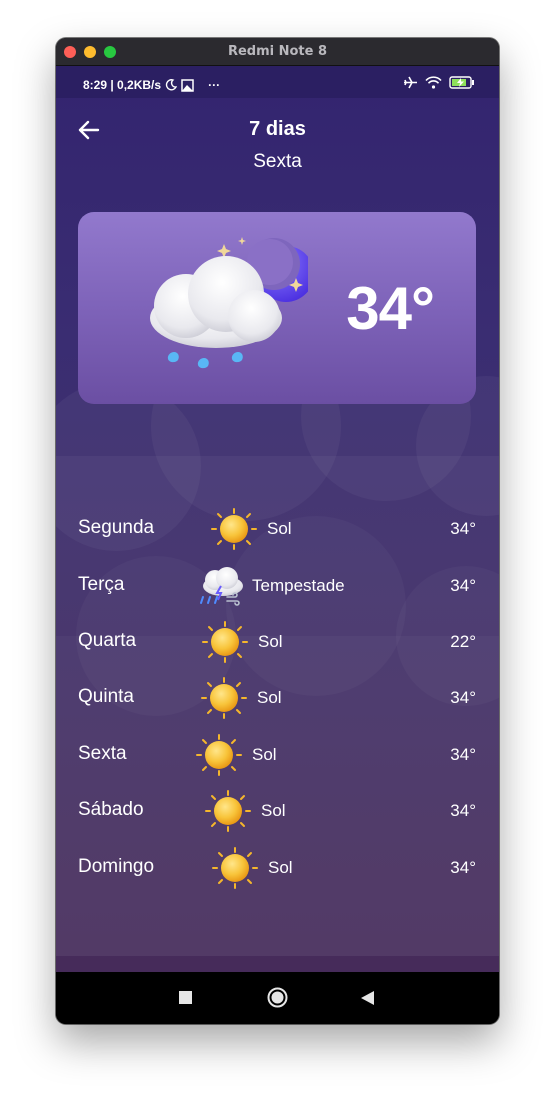  What do you see at coordinates (116, 527) in the screenshot?
I see `forecast-day: Segunda` at bounding box center [116, 527].